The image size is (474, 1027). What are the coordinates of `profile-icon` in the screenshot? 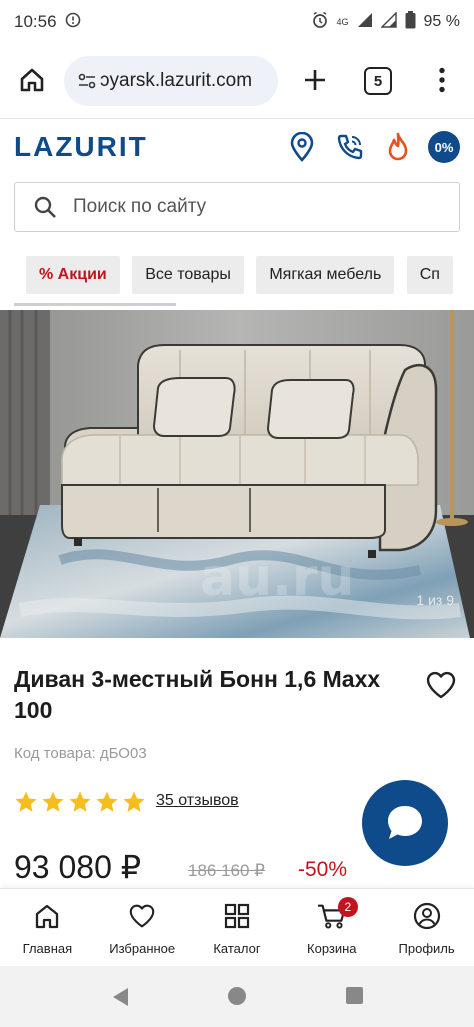 It's located at (427, 916).